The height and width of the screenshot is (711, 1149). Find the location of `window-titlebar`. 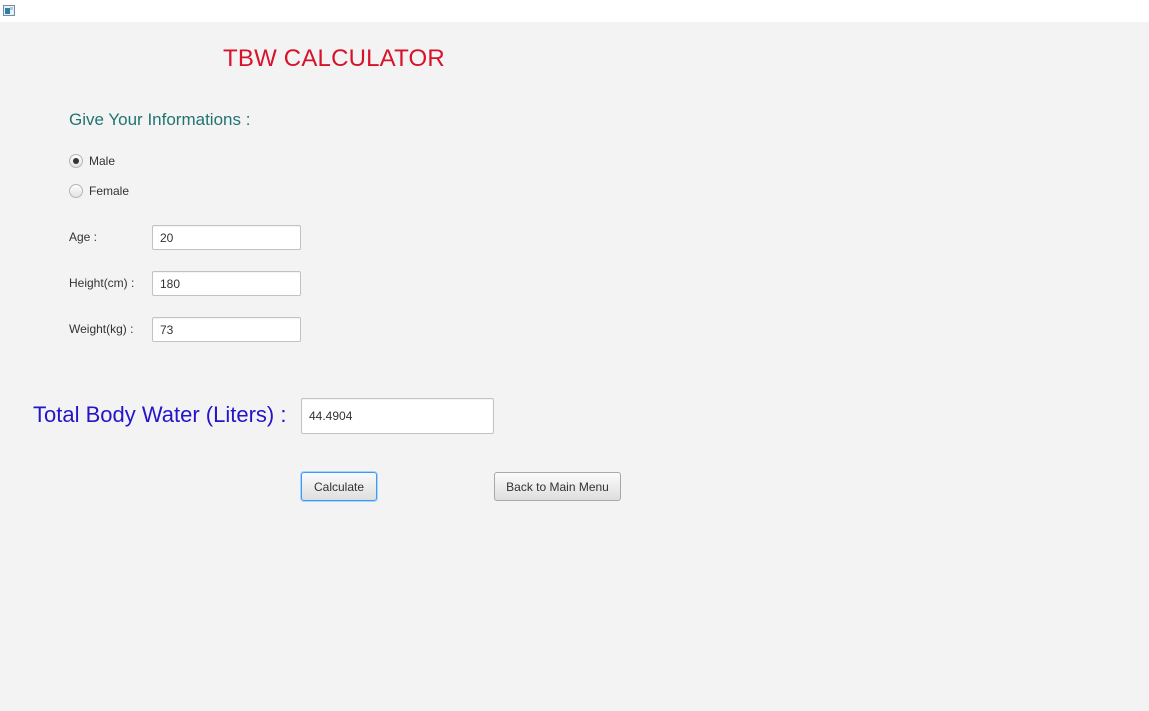

window-titlebar is located at coordinates (574, 11).